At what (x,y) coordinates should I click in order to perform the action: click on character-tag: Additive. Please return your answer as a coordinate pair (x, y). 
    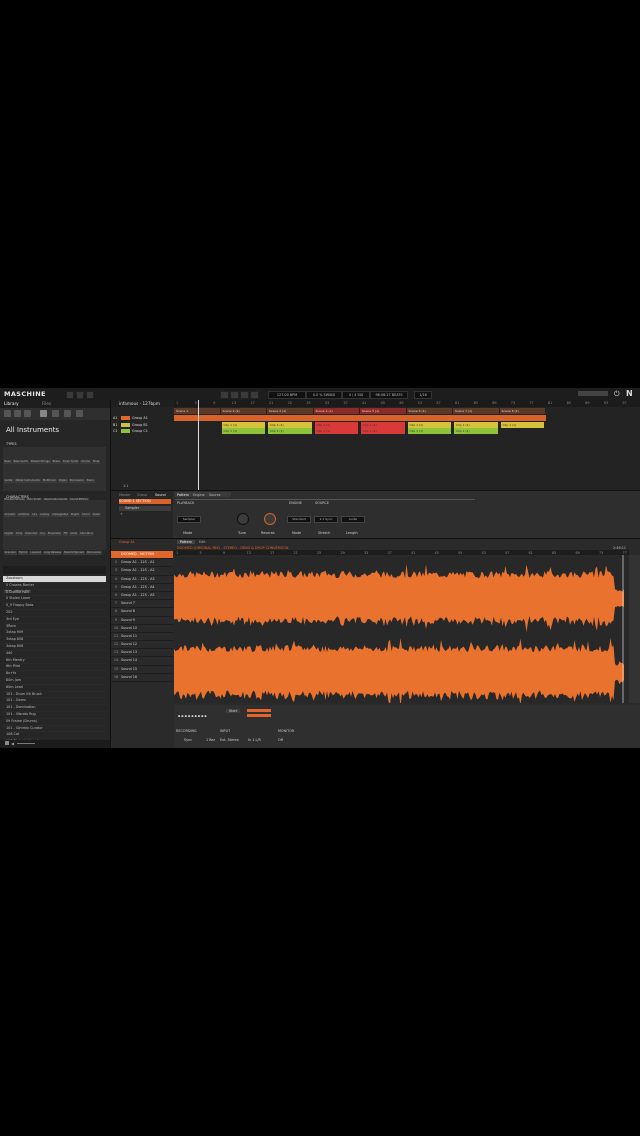
    Looking at the image, I should click on (24, 515).